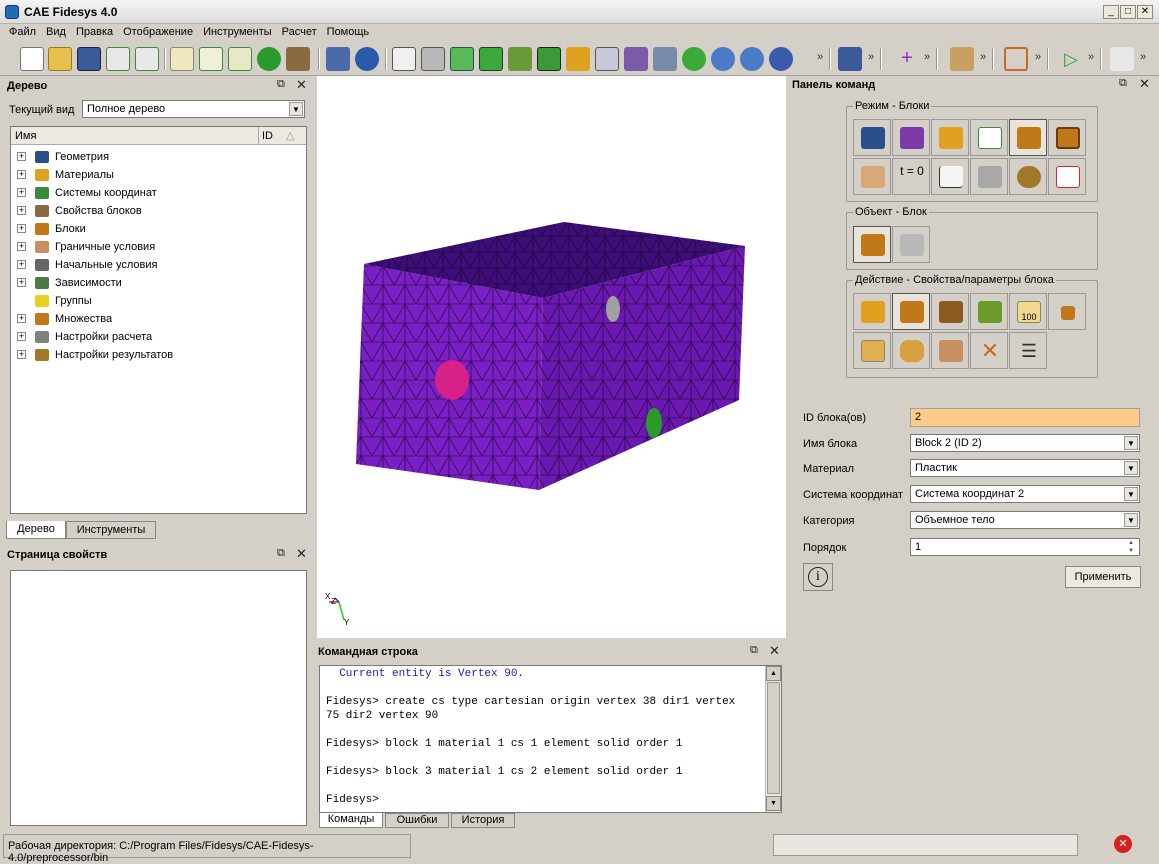  I want to click on command-scrollbar: ▲ ▼, so click(773, 739).